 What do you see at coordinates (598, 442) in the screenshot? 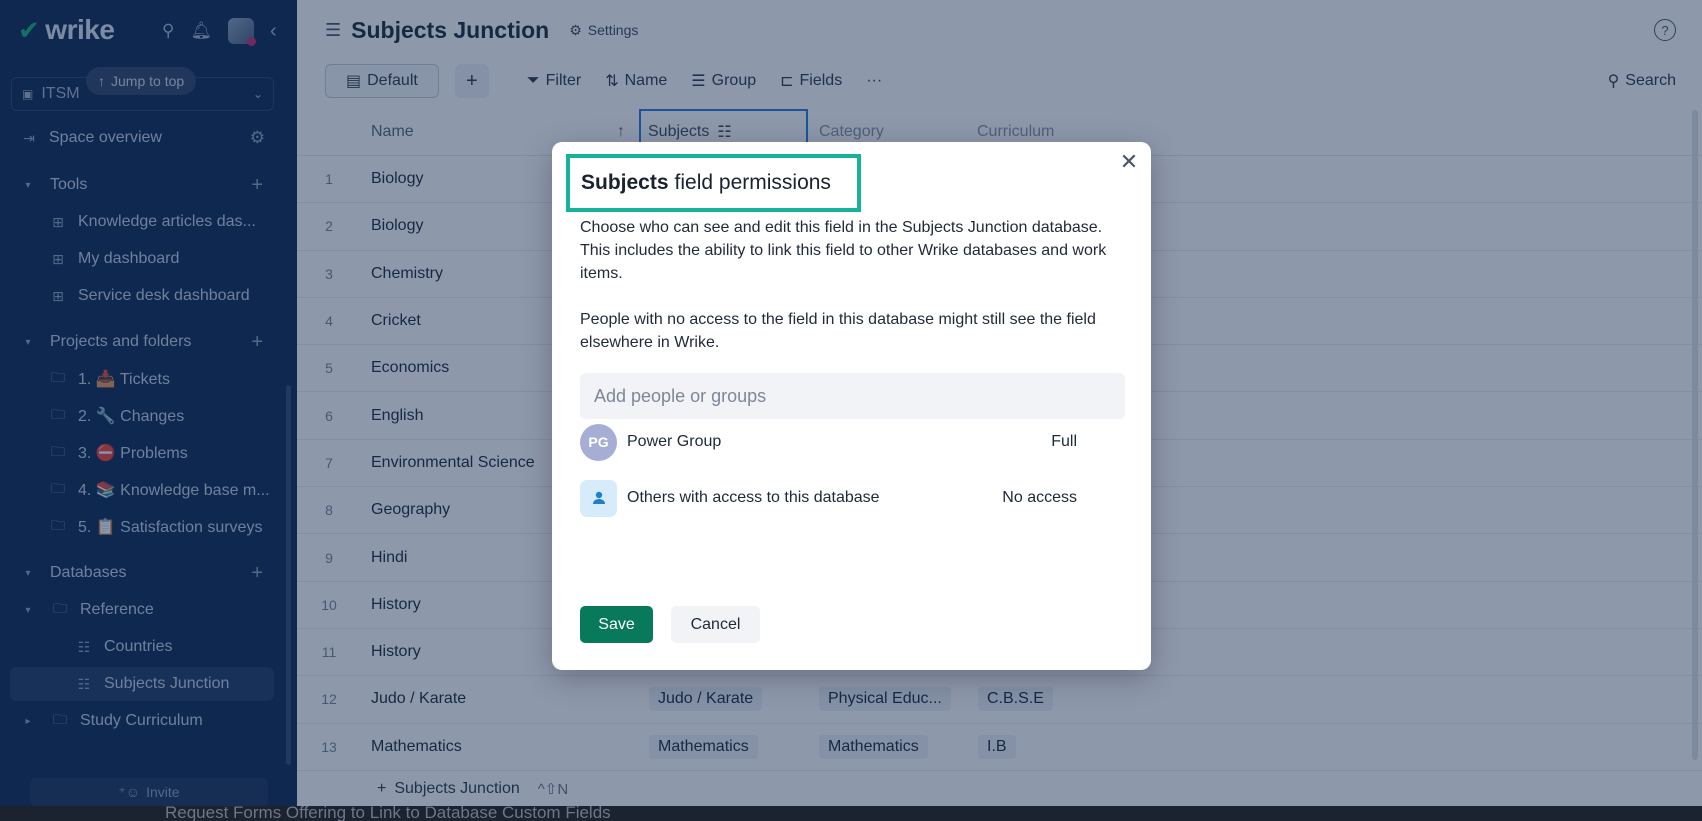
I see `group-avatar: PG` at bounding box center [598, 442].